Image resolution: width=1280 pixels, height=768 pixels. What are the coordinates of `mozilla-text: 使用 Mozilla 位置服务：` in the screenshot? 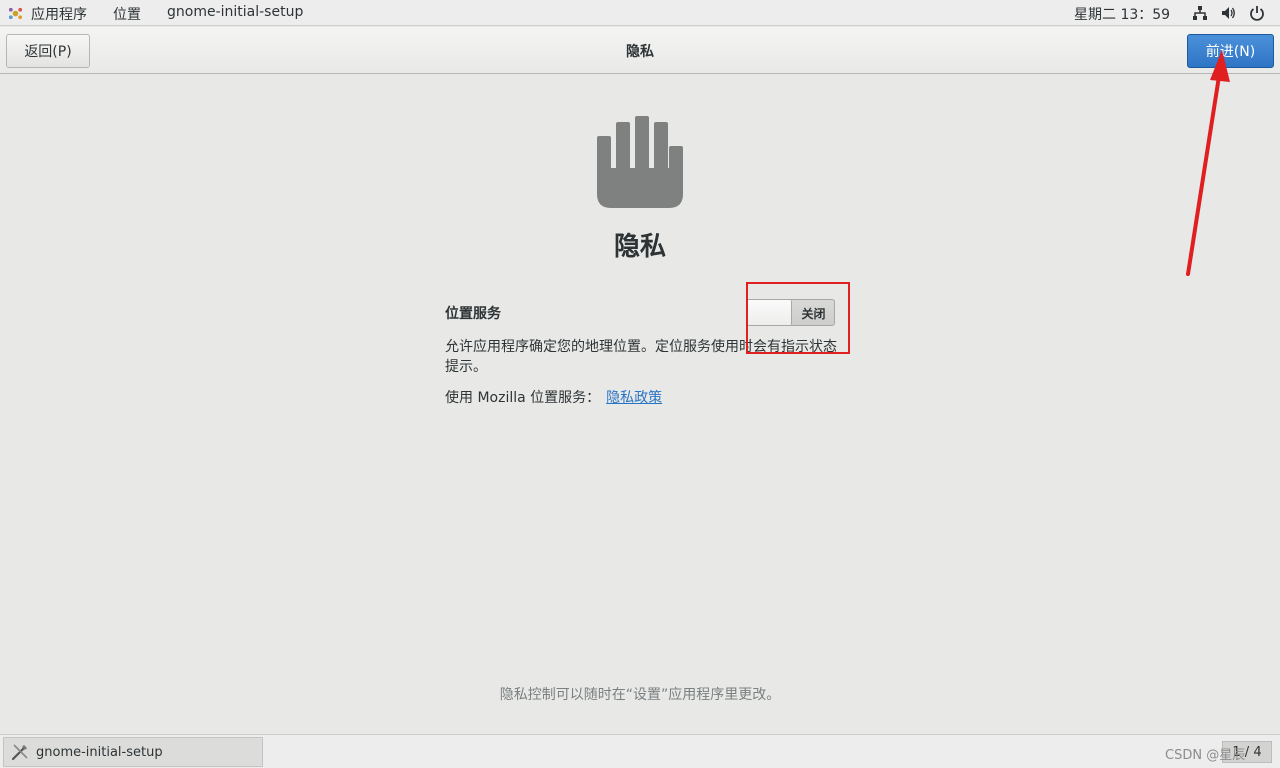 It's located at (523, 398).